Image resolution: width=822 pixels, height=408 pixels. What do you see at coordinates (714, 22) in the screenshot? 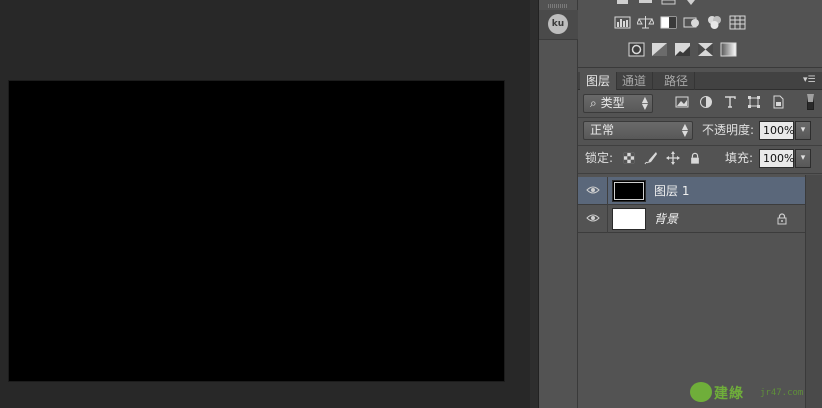
I see `channel-mixer-icon` at bounding box center [714, 22].